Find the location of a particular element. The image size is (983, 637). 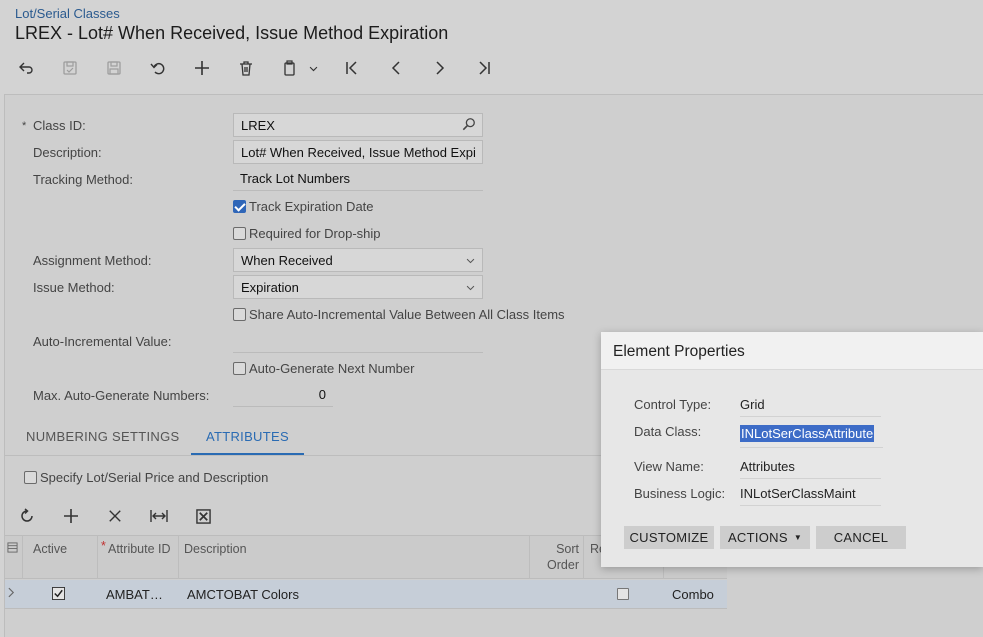

max-auto-field: 0 is located at coordinates (283, 395).